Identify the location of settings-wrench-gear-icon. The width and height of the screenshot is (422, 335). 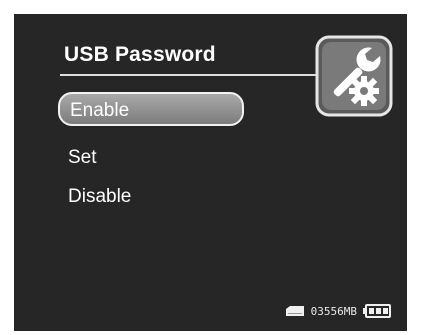
(354, 76).